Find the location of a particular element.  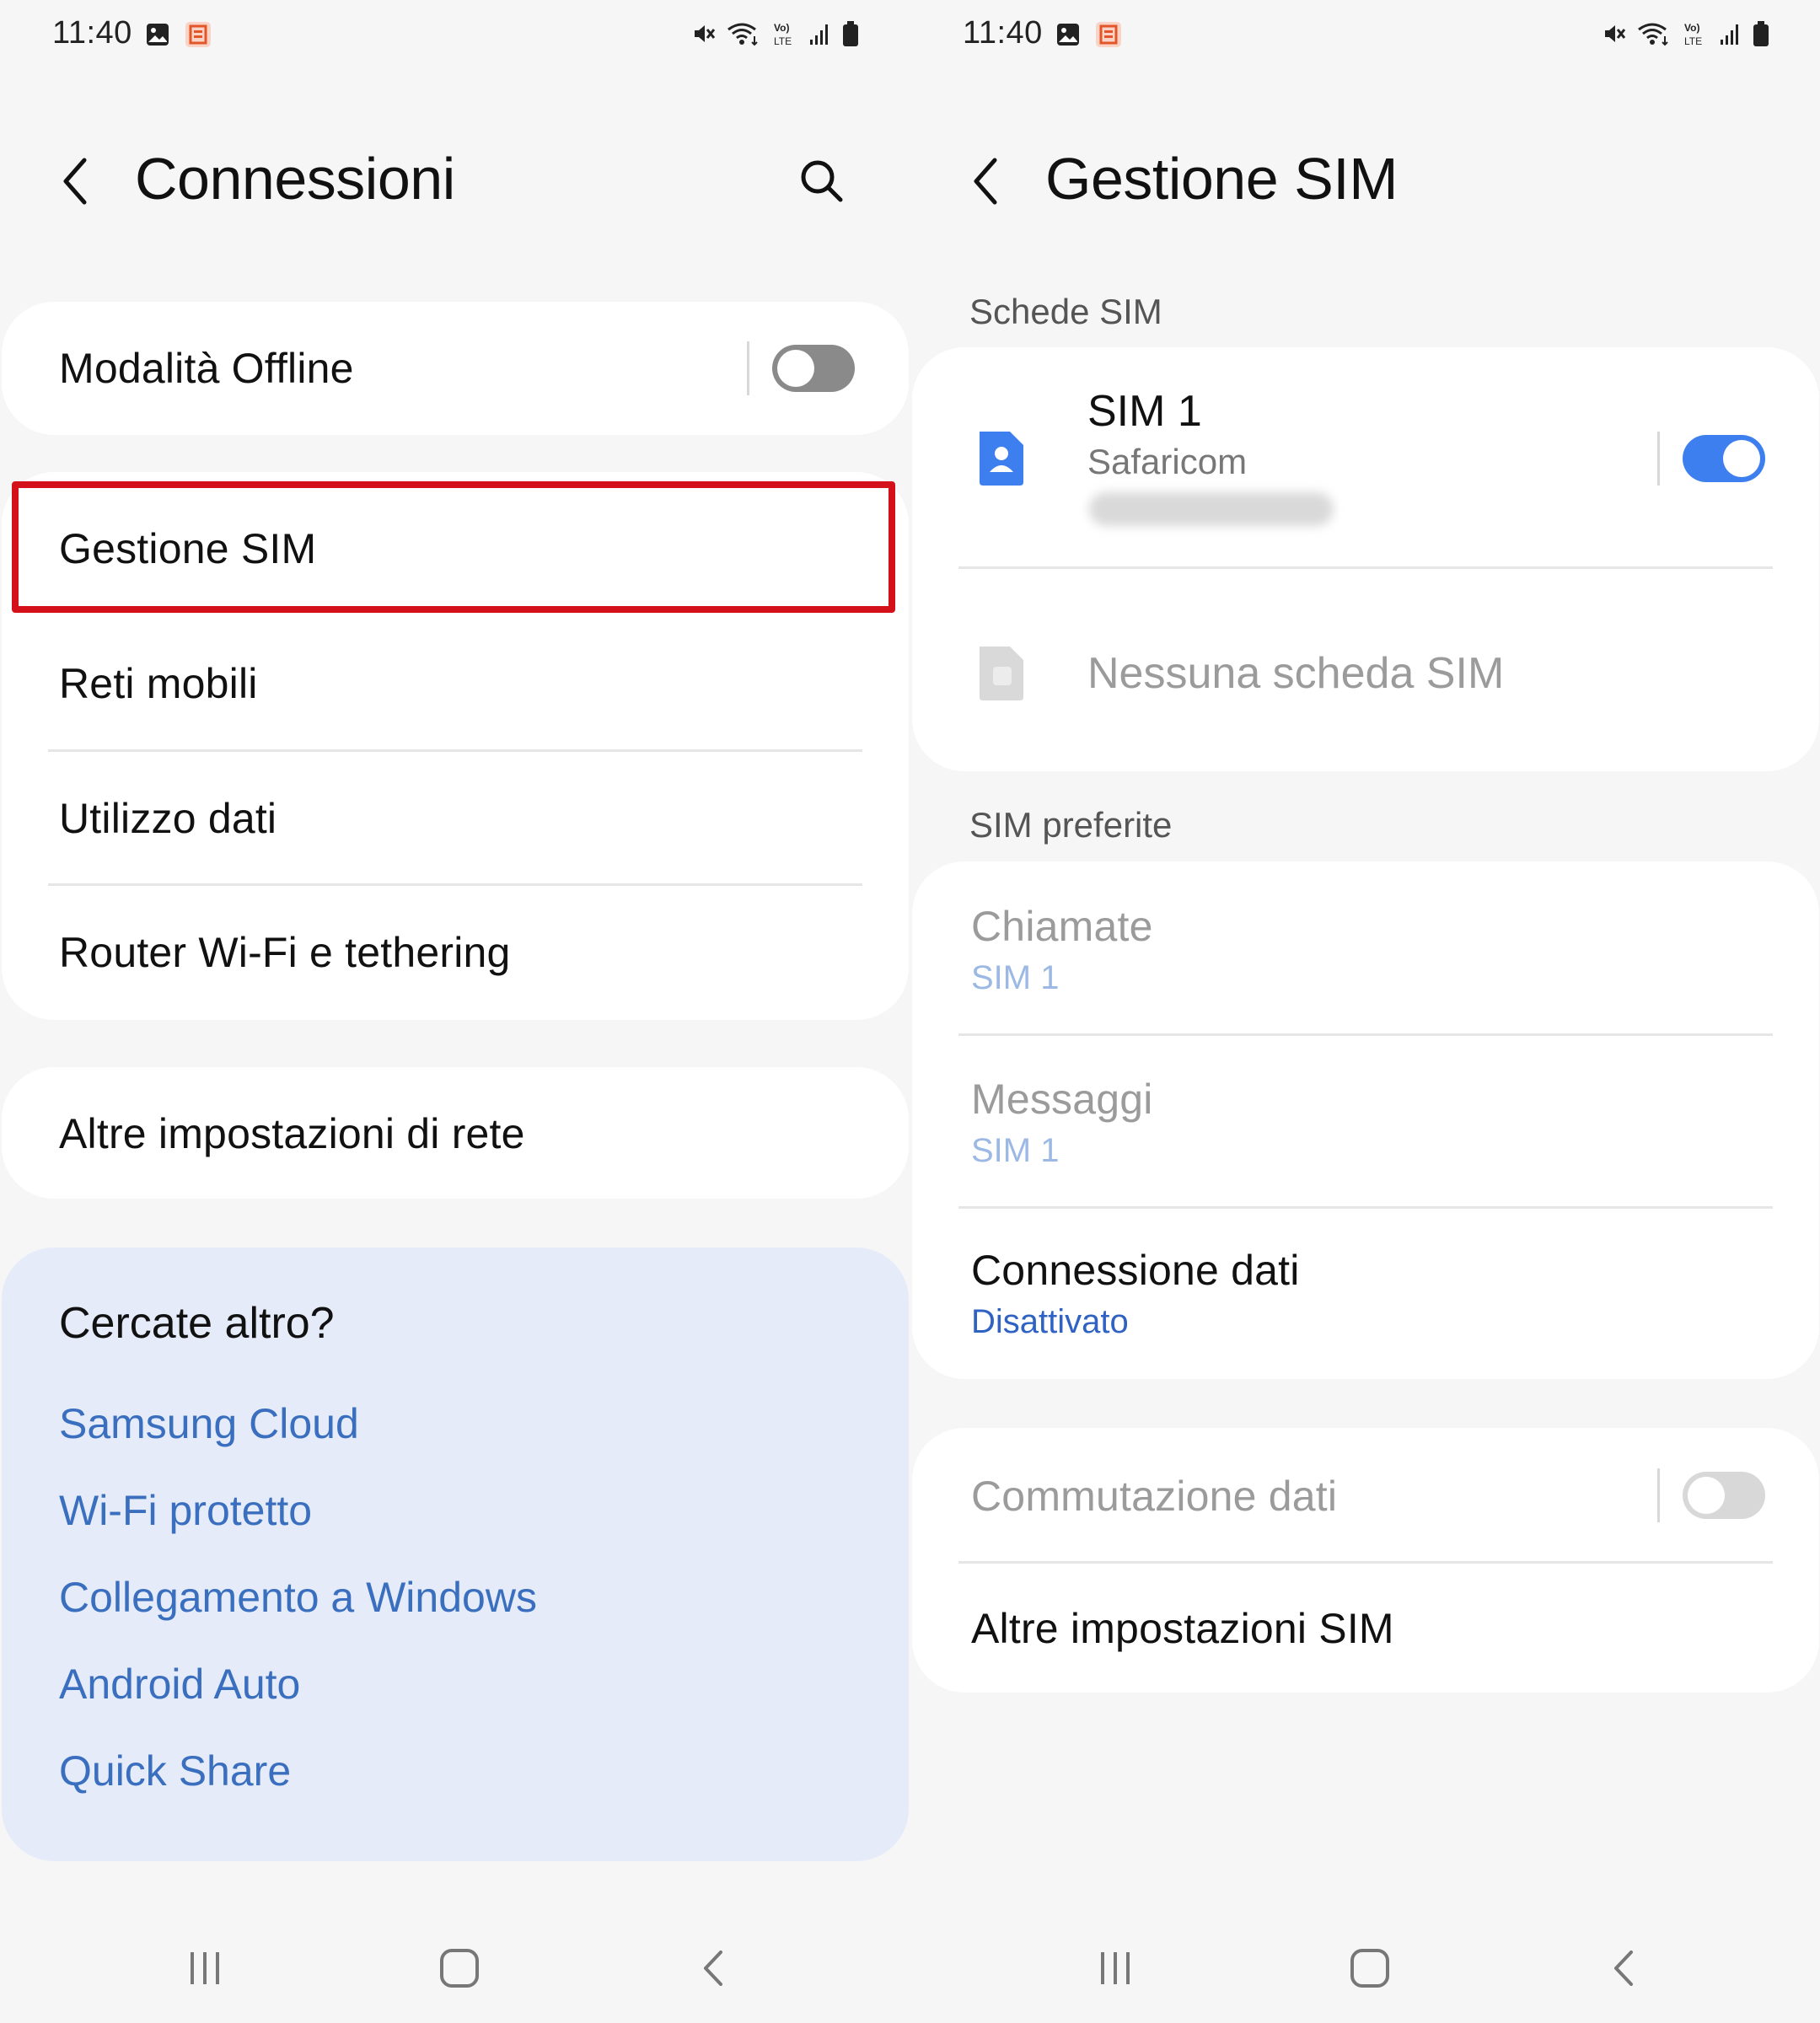

mobile-networks-item: Reti mobili is located at coordinates (456, 683).